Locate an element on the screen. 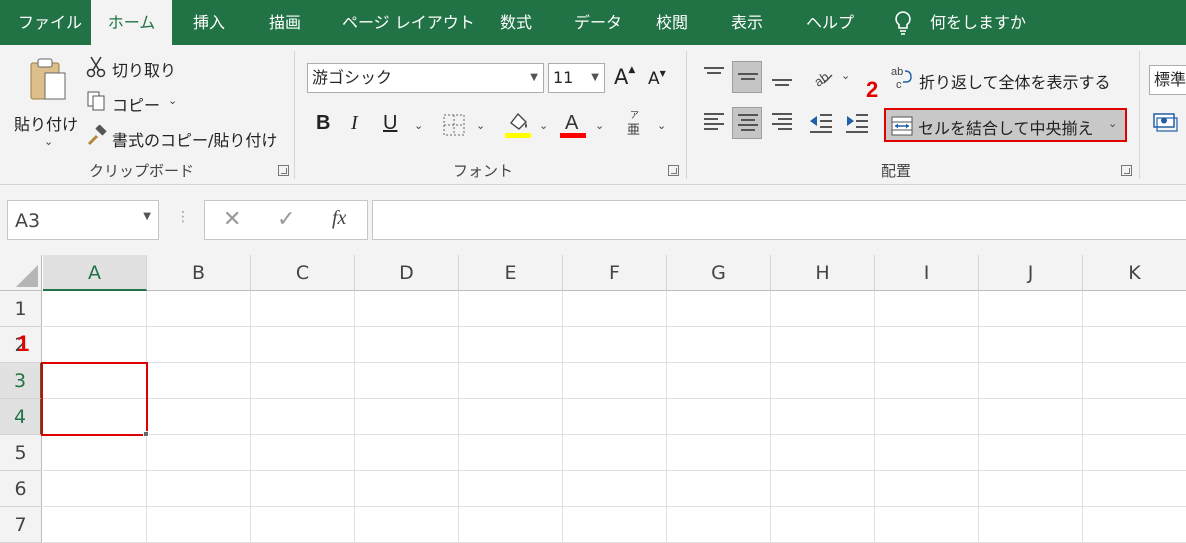 This screenshot has width=1186, height=543. cell-i1 is located at coordinates (927, 309).